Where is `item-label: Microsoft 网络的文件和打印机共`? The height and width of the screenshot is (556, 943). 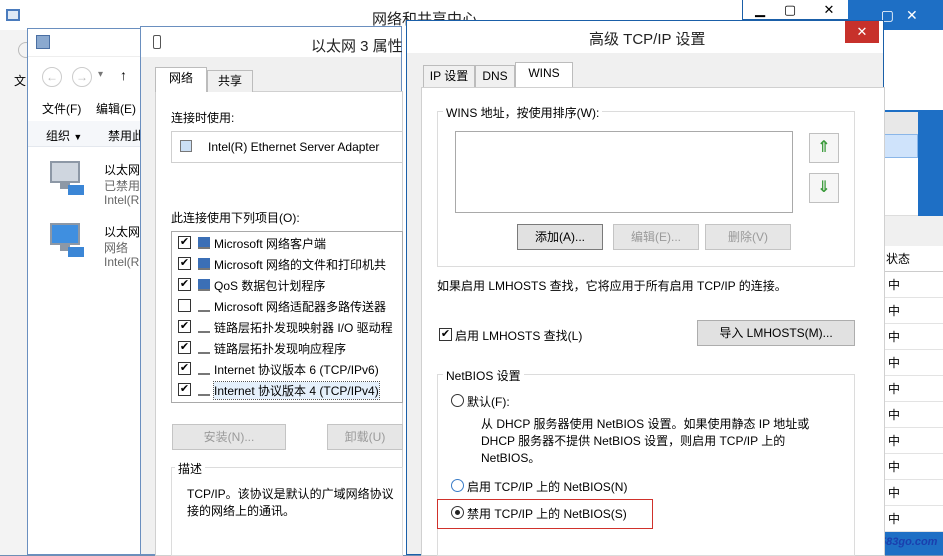 item-label: Microsoft 网络的文件和打印机共 is located at coordinates (300, 264).